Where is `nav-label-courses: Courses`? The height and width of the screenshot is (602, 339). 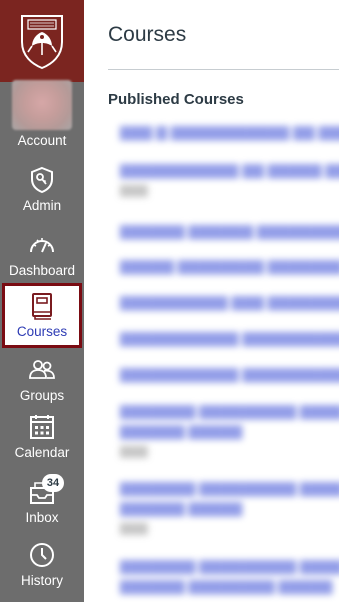 nav-label-courses: Courses is located at coordinates (42, 331).